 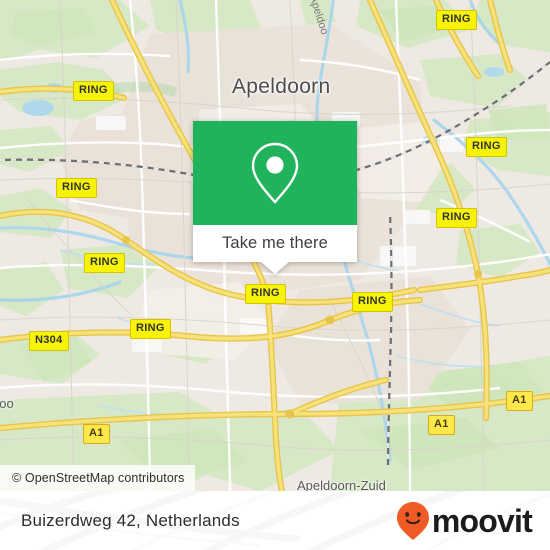 What do you see at coordinates (482, 520) in the screenshot?
I see `moovit-wordmark: moovit` at bounding box center [482, 520].